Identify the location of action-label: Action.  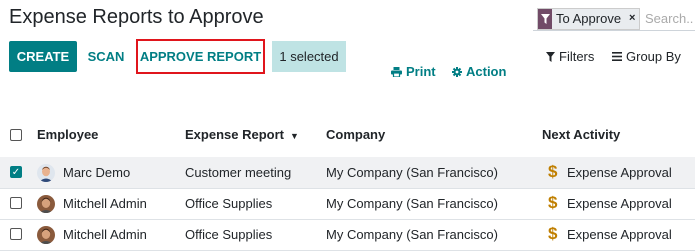
(486, 71).